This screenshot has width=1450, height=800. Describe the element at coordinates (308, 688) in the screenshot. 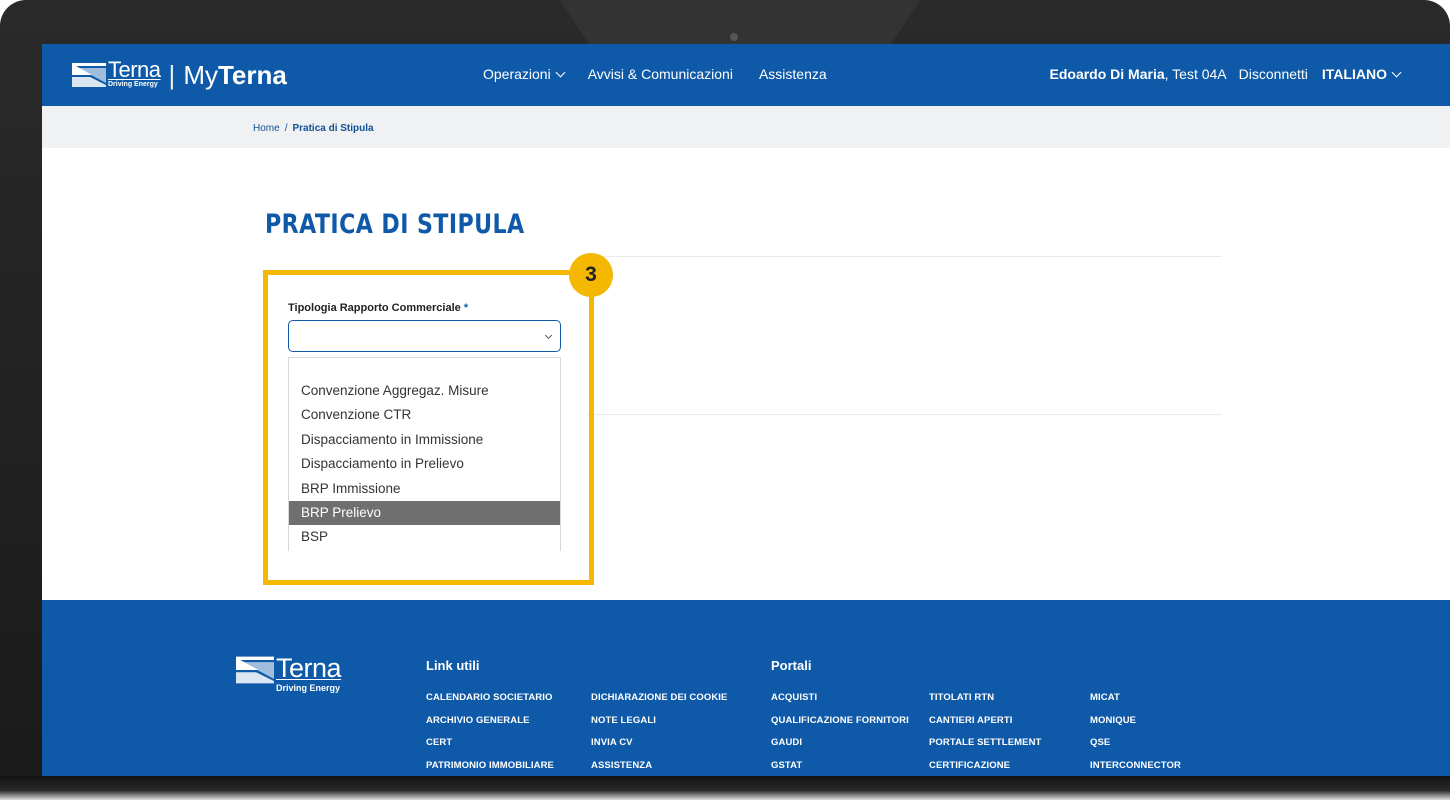

I see `footer-logo-tagline: Driving Energy` at that location.